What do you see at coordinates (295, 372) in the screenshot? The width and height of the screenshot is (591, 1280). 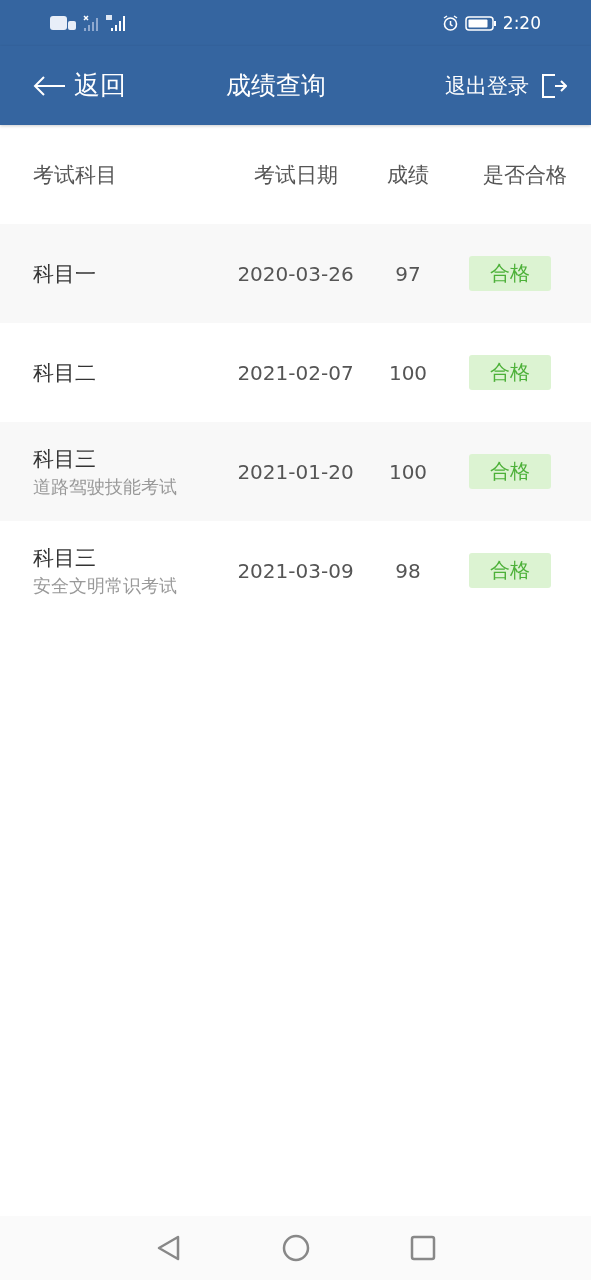 I see `date-cell-text: 2021-02-07` at bounding box center [295, 372].